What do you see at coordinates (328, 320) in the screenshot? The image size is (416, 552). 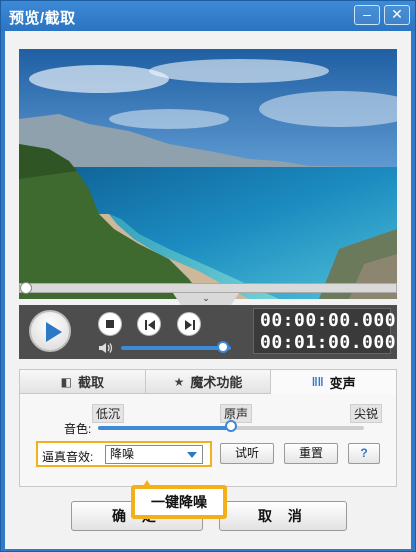 I see `current-time: 00:00:00.000` at bounding box center [328, 320].